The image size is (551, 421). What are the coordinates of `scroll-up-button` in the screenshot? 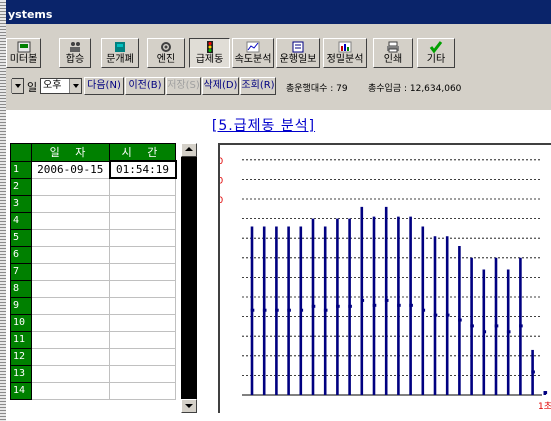 It's located at (189, 150).